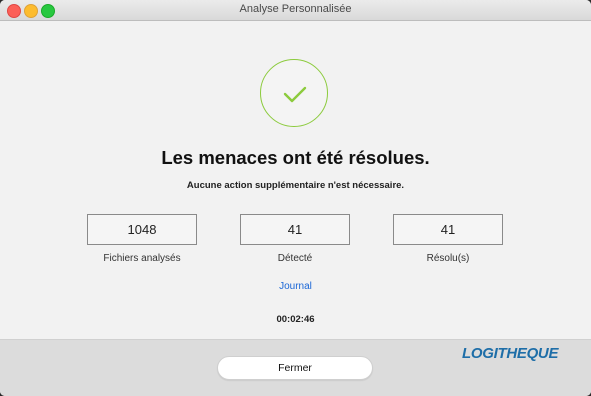 This screenshot has width=591, height=396. I want to click on detected-label: Détecté, so click(295, 258).